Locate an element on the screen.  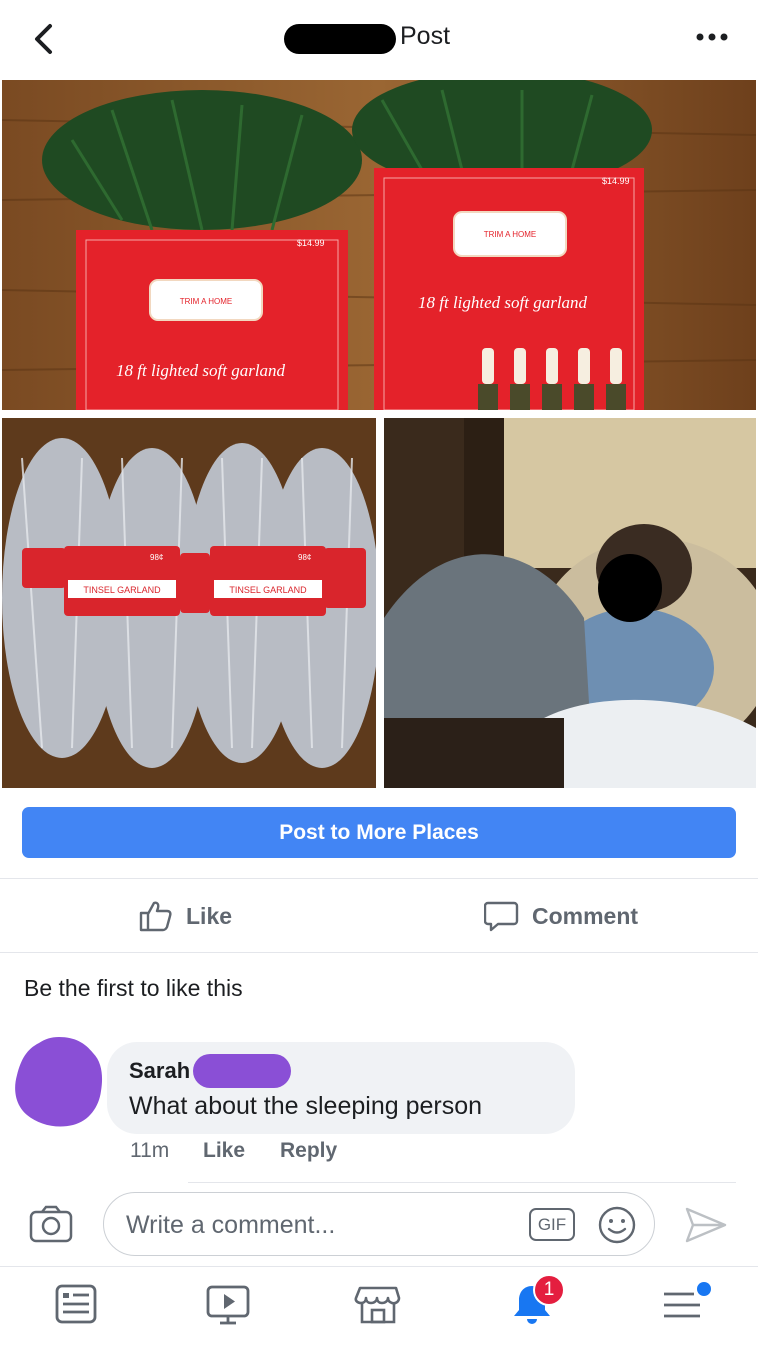
comment-time: 11m is located at coordinates (150, 1150).